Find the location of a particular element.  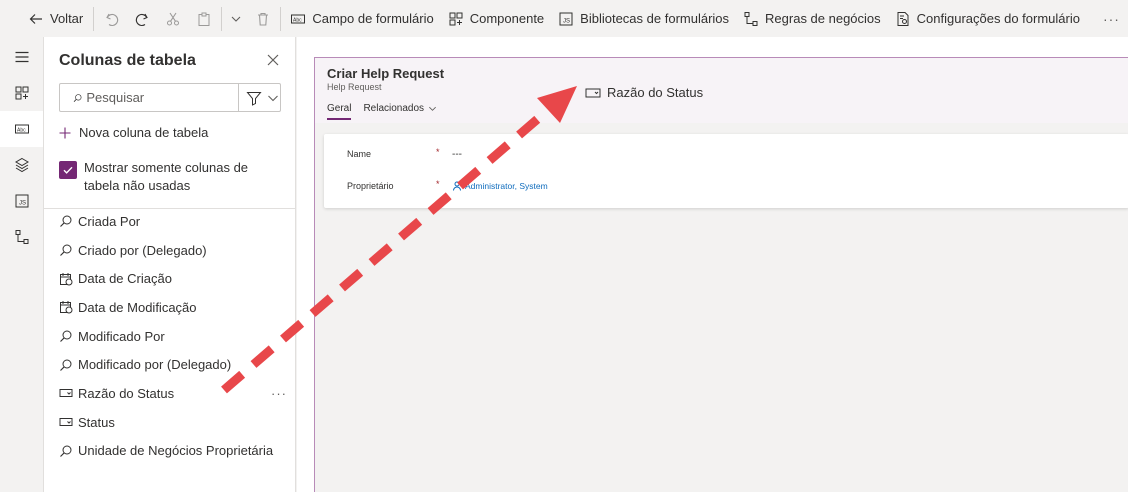

form-libraries-button: JS Bibliotecas de formulários is located at coordinates (643, 18).